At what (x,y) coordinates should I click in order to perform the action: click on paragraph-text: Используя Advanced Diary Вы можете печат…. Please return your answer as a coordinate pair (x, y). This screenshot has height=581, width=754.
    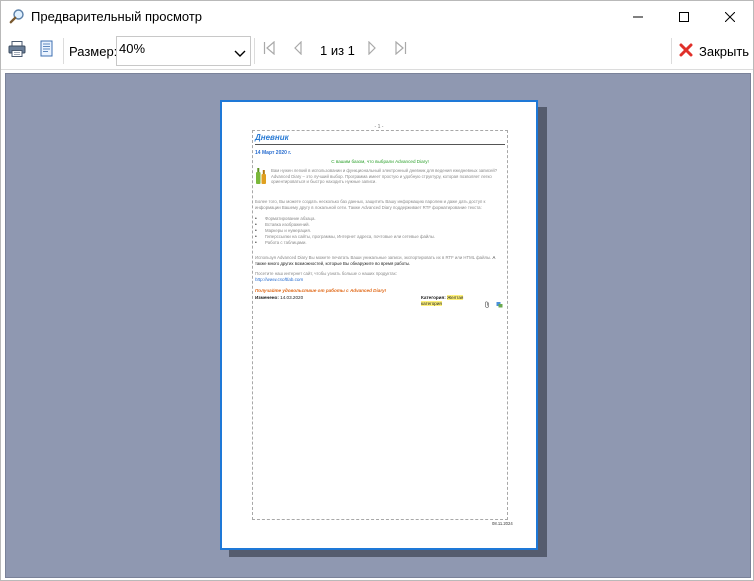
    Looking at the image, I should click on (373, 257).